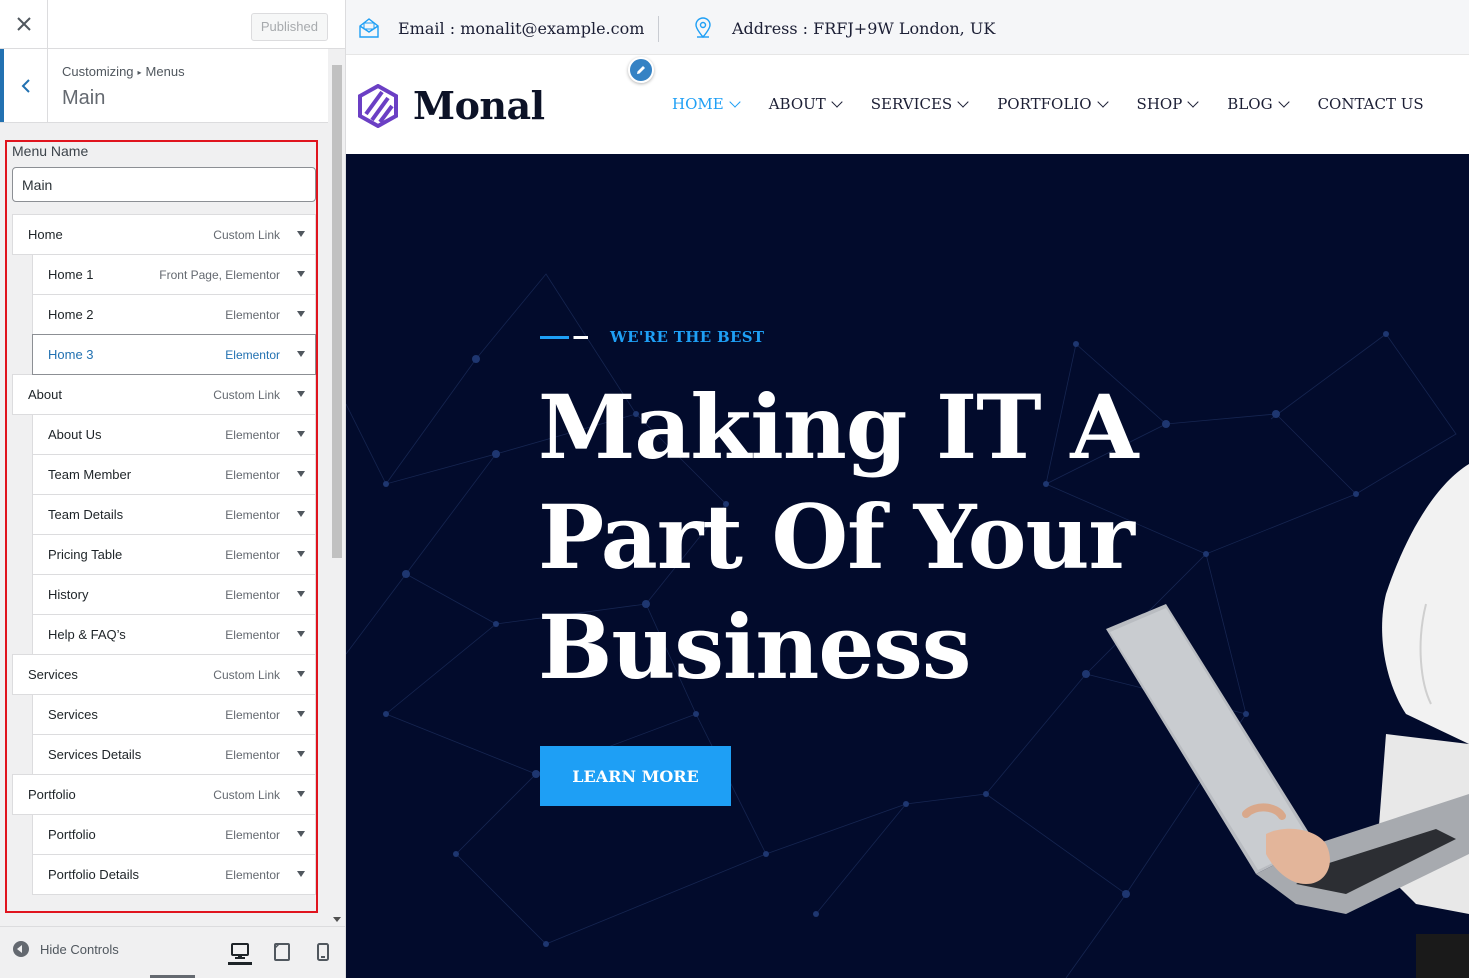 This screenshot has width=1469, height=978. What do you see at coordinates (174, 554) in the screenshot?
I see `menu-item: Pricing Table Elementor` at bounding box center [174, 554].